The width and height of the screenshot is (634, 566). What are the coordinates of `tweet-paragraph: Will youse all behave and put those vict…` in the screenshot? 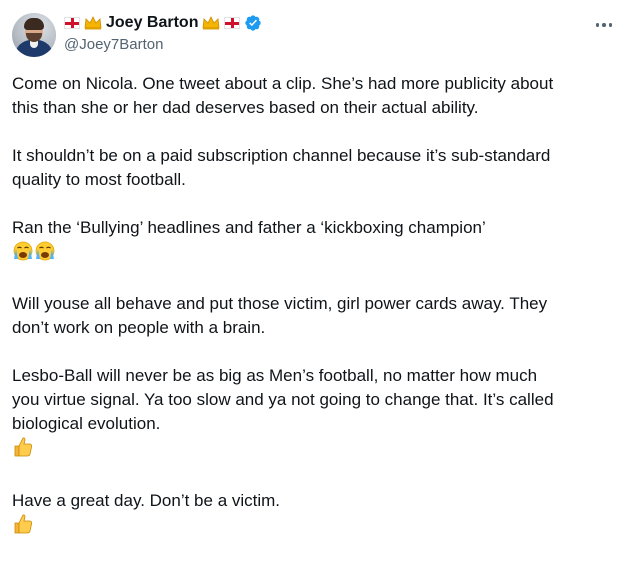 It's located at (280, 315).